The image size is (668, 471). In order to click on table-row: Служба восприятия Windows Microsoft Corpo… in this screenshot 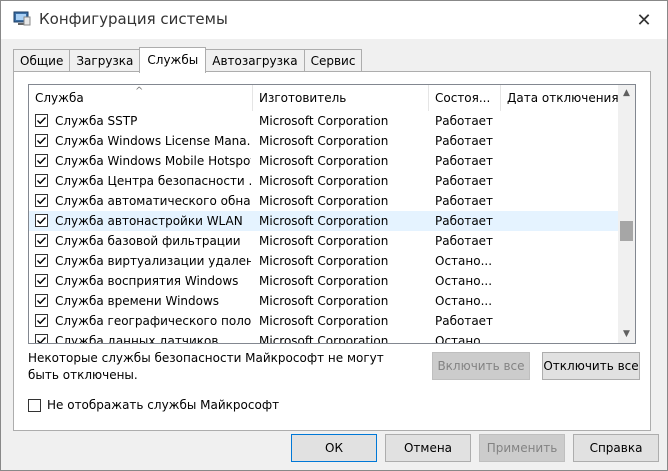, I will do `click(324, 281)`.